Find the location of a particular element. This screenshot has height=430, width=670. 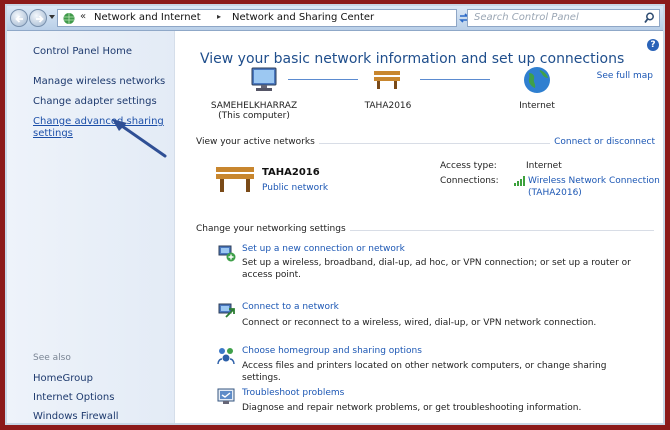

connections-label: Connections: is located at coordinates (469, 181).